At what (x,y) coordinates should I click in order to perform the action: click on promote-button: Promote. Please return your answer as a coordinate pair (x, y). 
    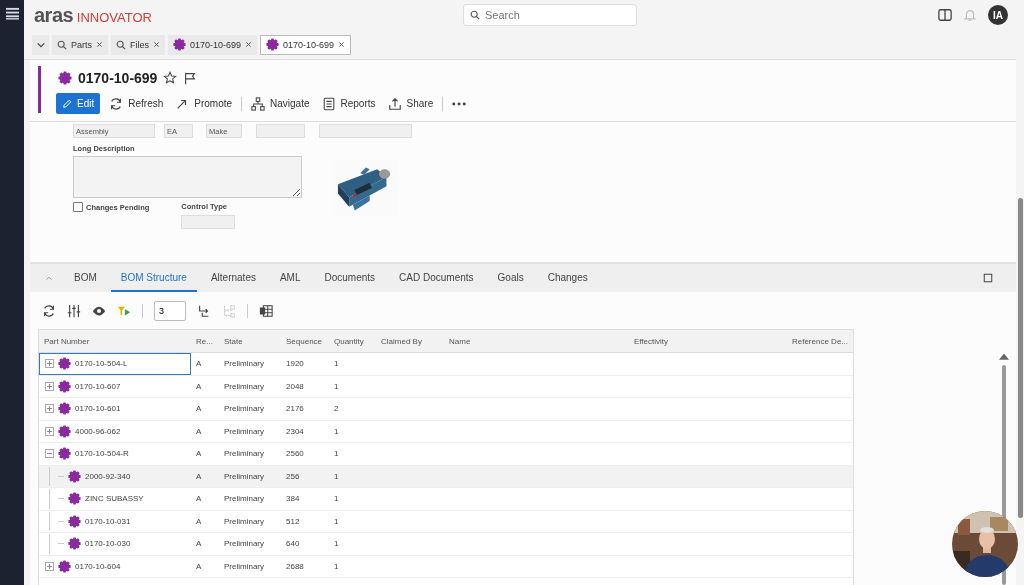
    Looking at the image, I should click on (204, 104).